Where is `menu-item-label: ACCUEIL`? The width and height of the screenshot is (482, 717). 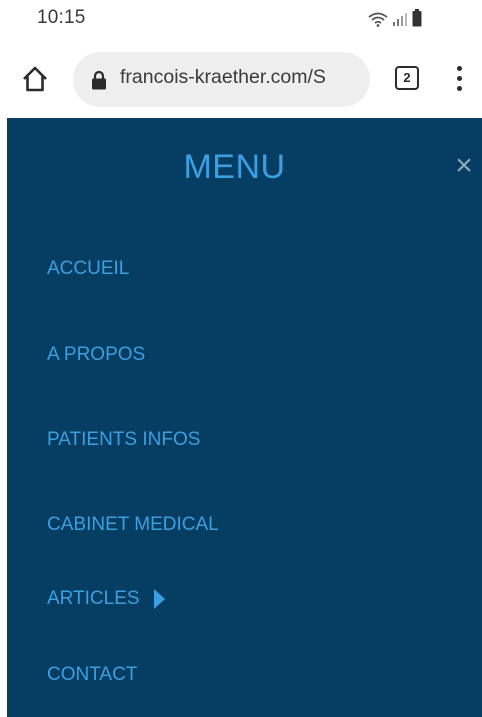 menu-item-label: ACCUEIL is located at coordinates (88, 268).